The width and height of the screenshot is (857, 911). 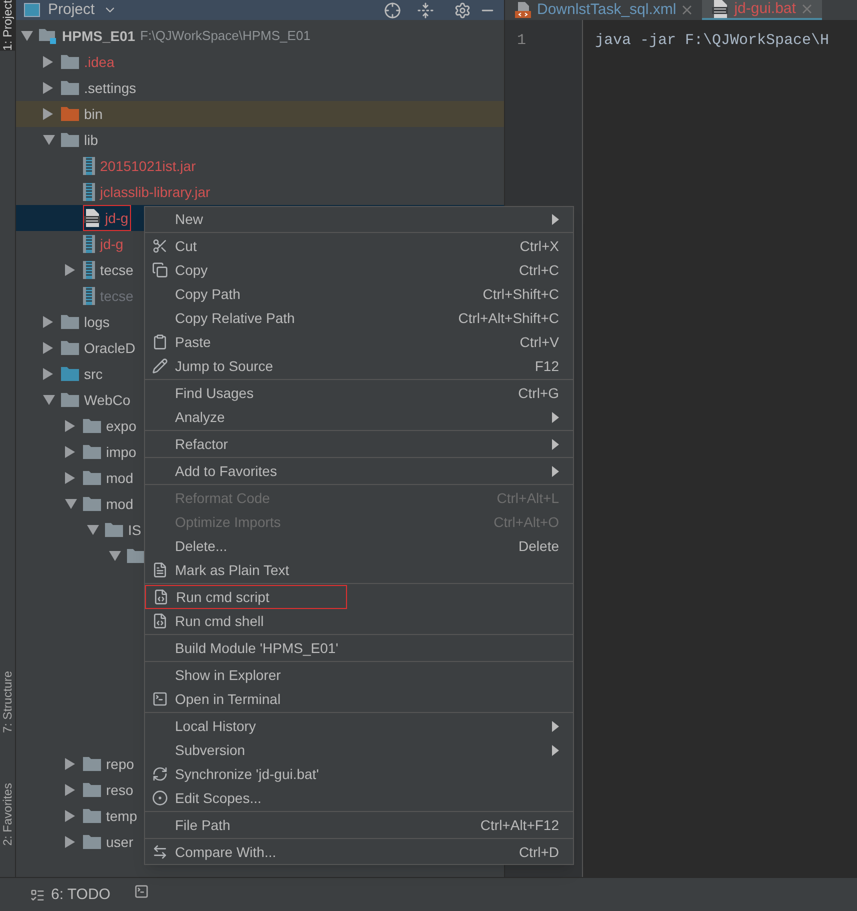 I want to click on tree-label: HPMS_E01, so click(x=99, y=36).